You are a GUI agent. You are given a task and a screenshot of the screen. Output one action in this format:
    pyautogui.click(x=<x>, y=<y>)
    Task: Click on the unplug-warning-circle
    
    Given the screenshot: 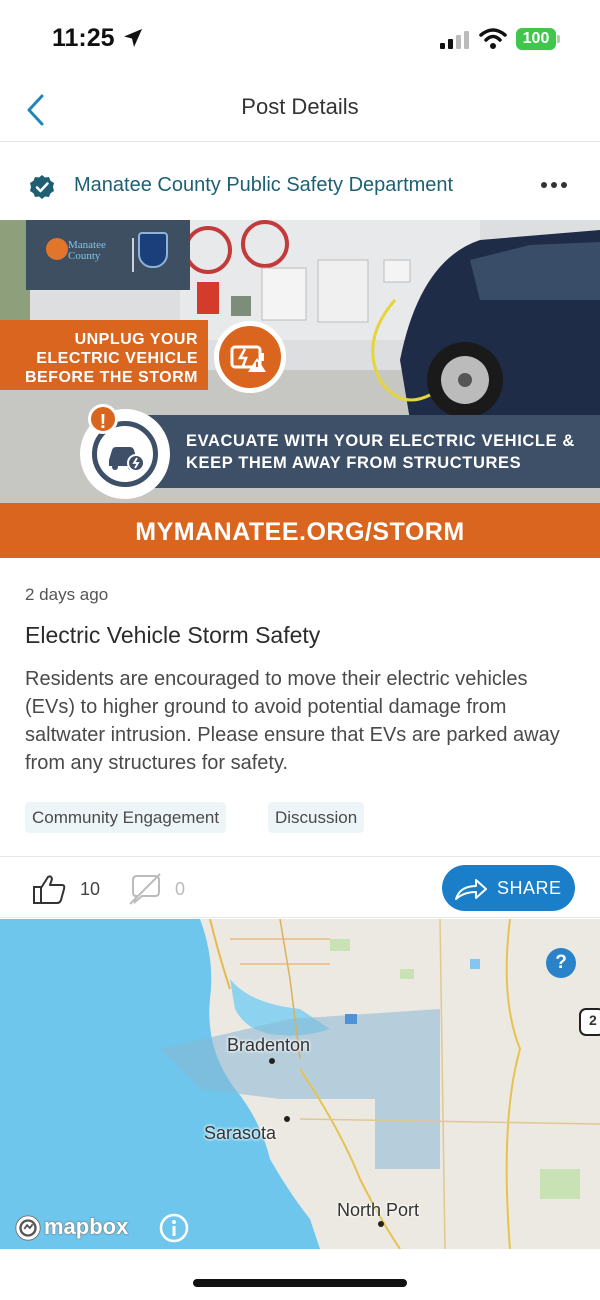 What is the action you would take?
    pyautogui.click(x=250, y=357)
    